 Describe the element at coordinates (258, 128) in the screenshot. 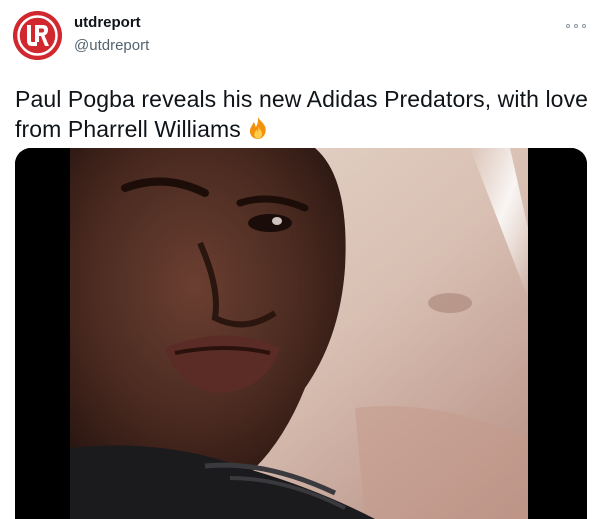

I see `fire-emoji-icon` at that location.